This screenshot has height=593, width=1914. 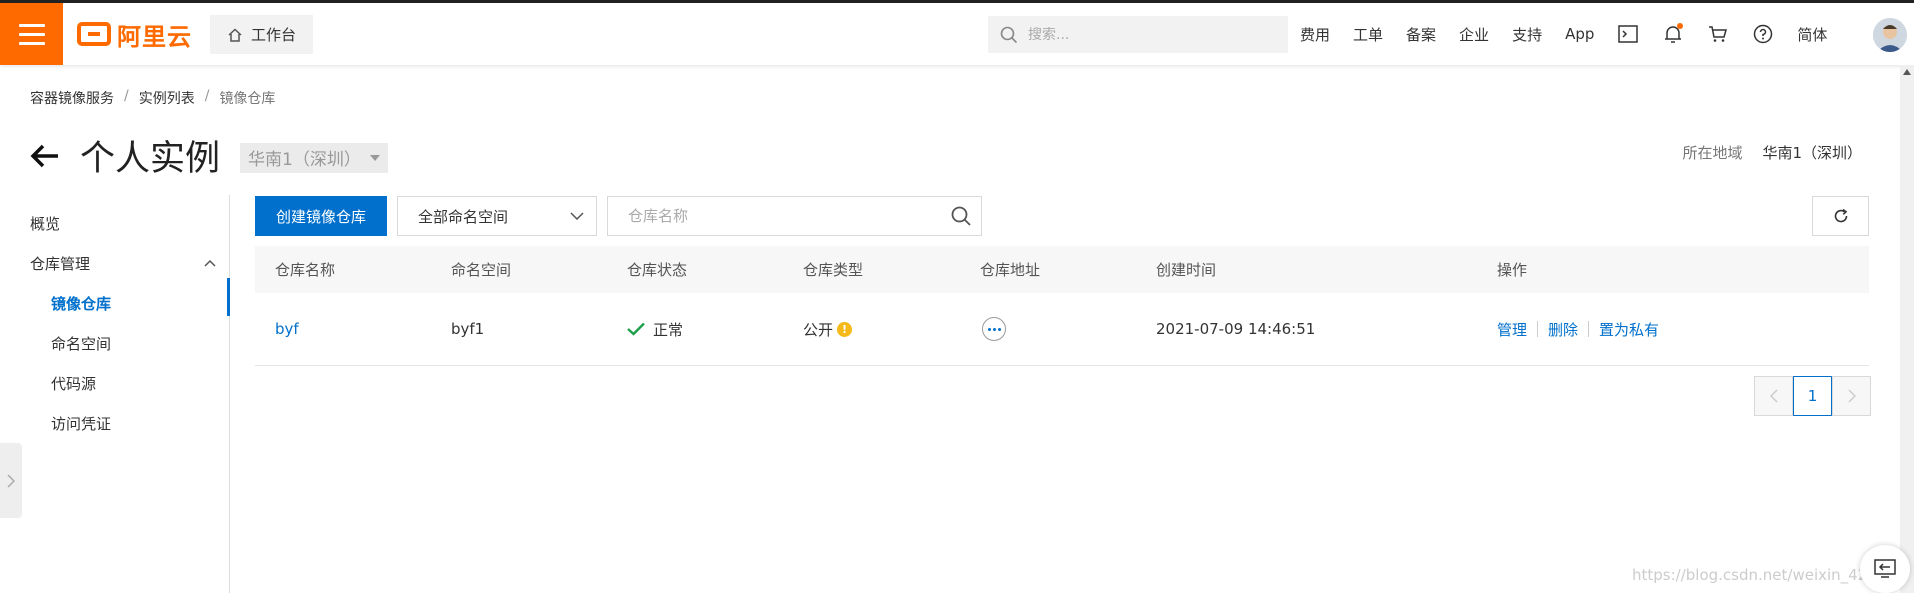 I want to click on logo-text: 阿里云, so click(x=154, y=36).